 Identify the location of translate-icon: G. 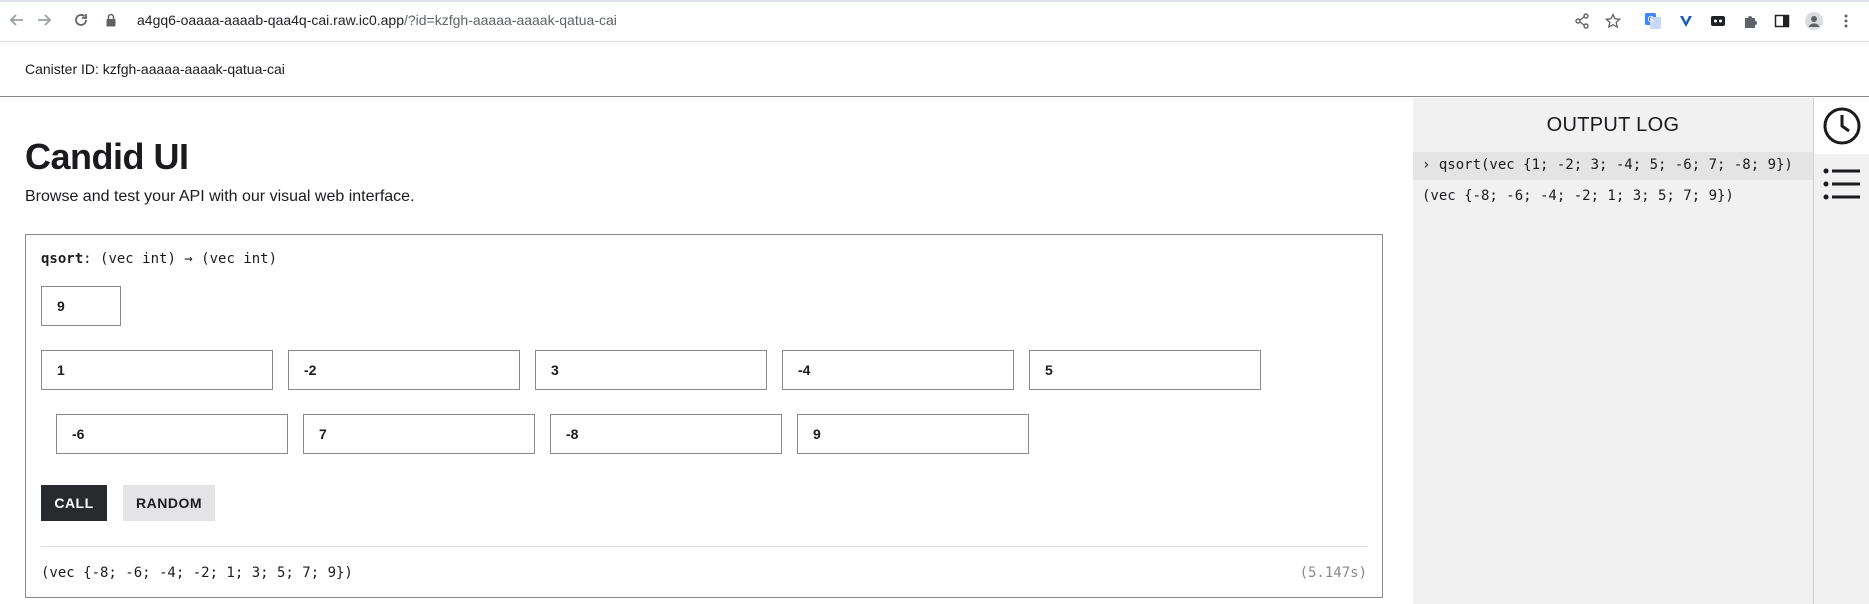
(1653, 21).